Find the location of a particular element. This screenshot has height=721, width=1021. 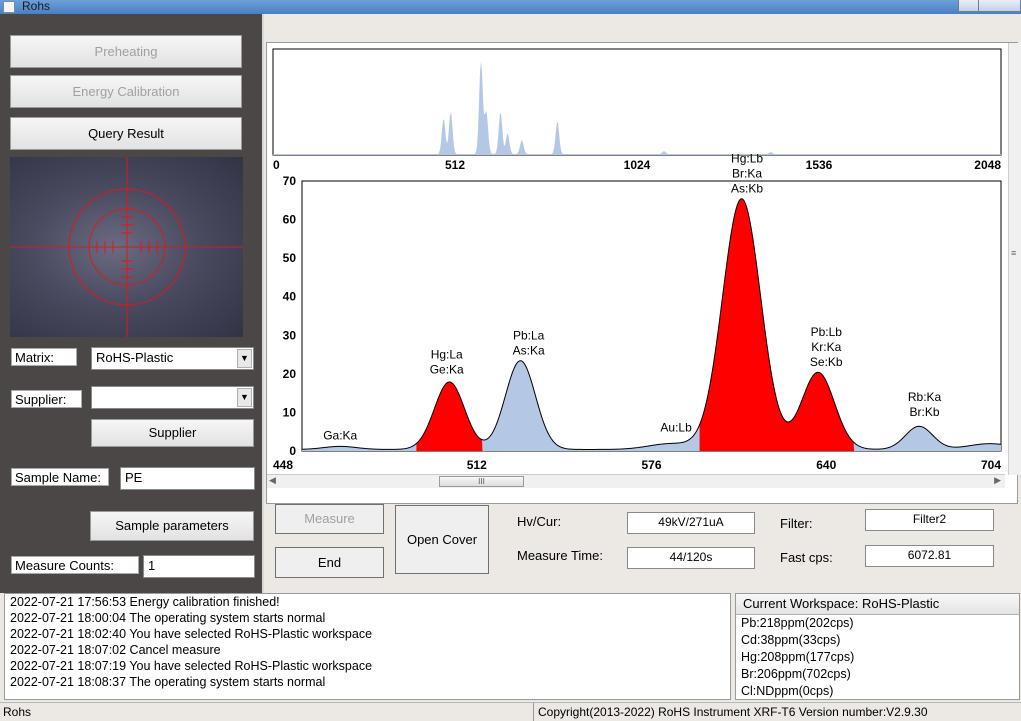

fast-cps-label: Fast cps: is located at coordinates (806, 557).